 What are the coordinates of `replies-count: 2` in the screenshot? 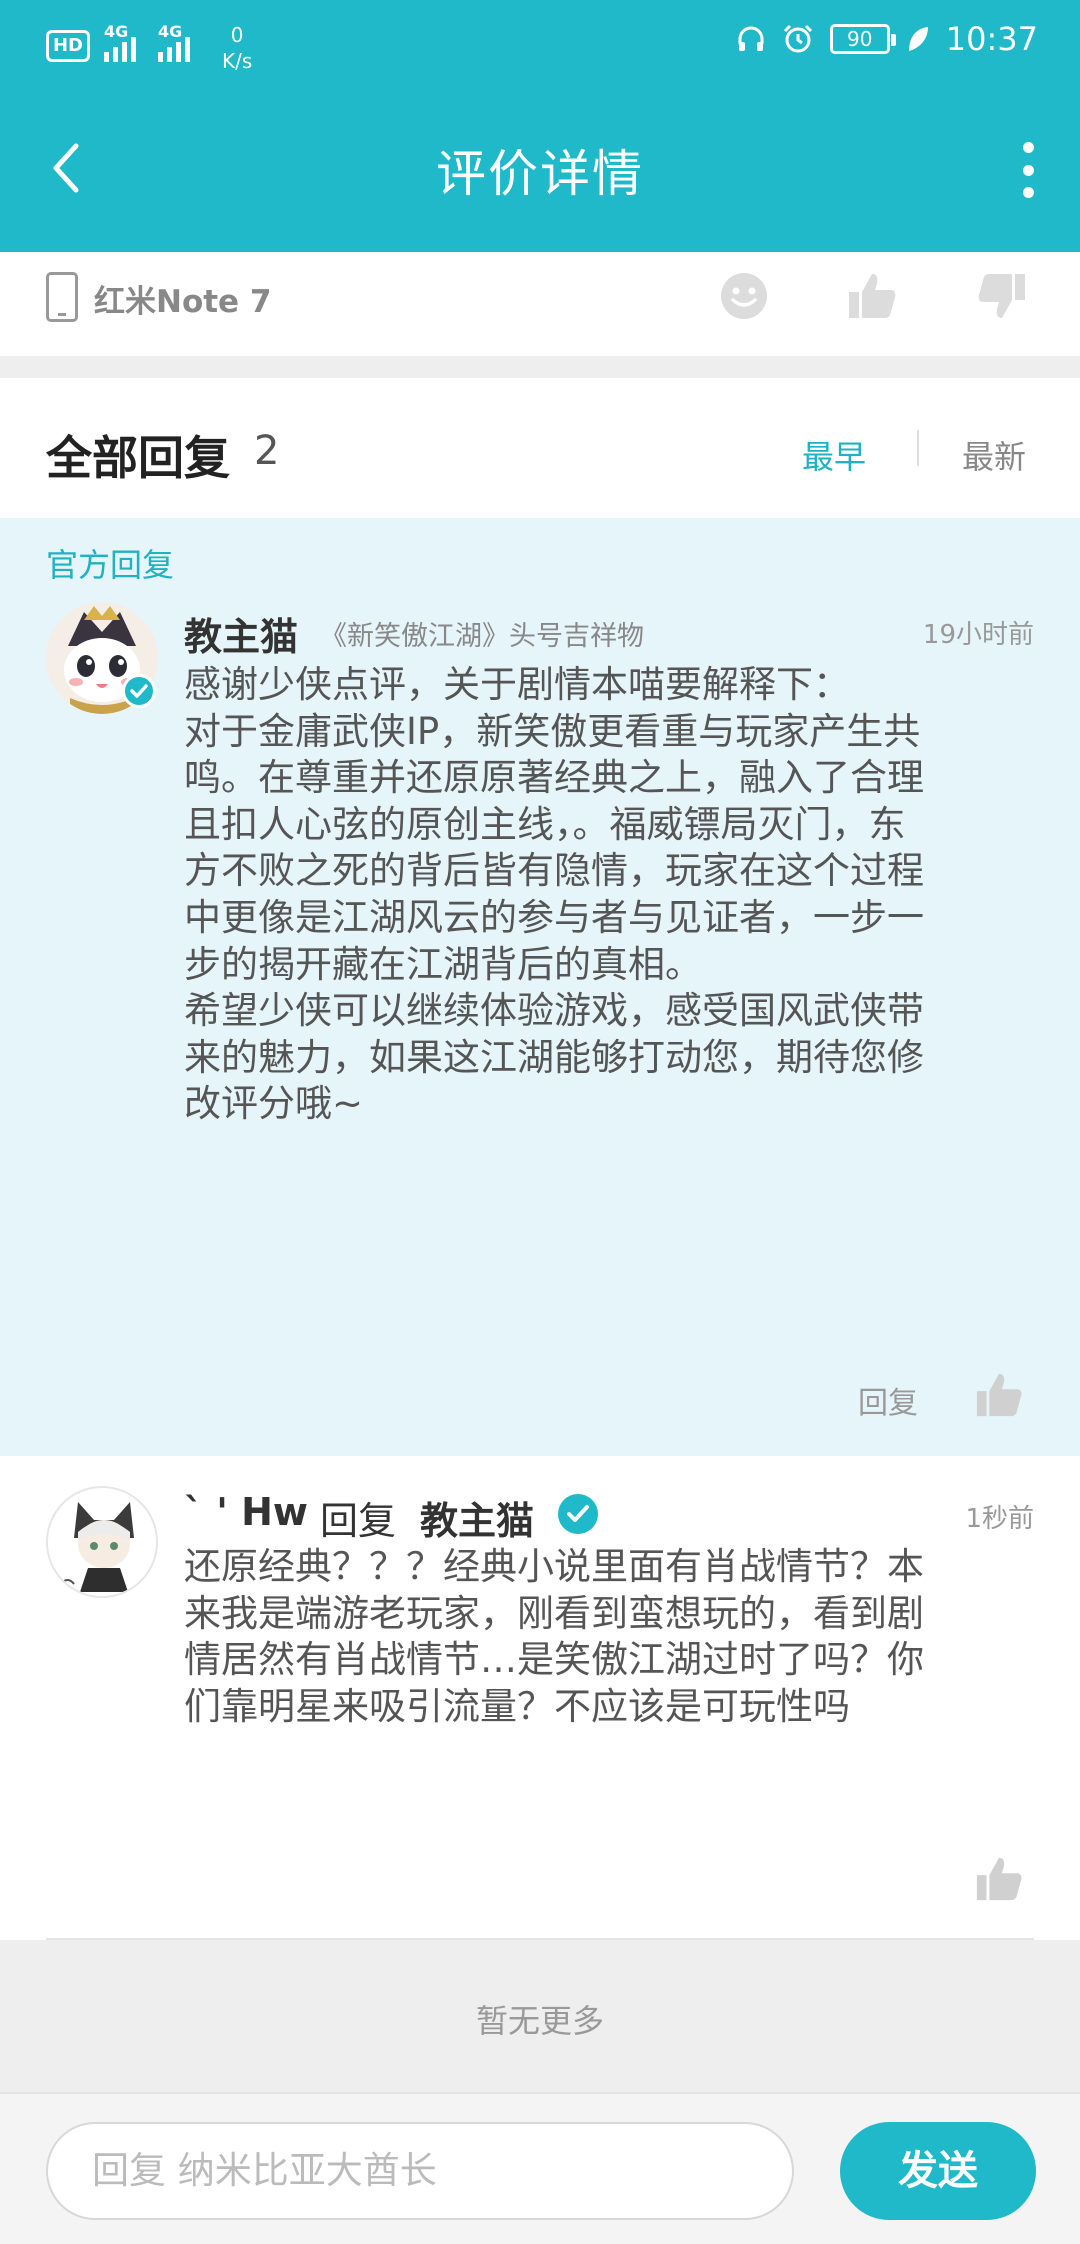 It's located at (267, 451).